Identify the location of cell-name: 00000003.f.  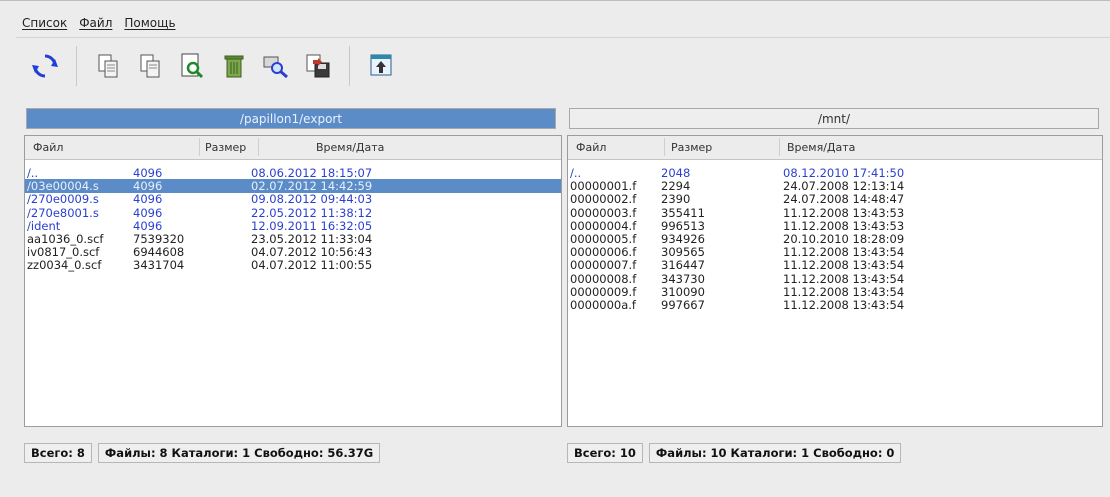
(603, 212).